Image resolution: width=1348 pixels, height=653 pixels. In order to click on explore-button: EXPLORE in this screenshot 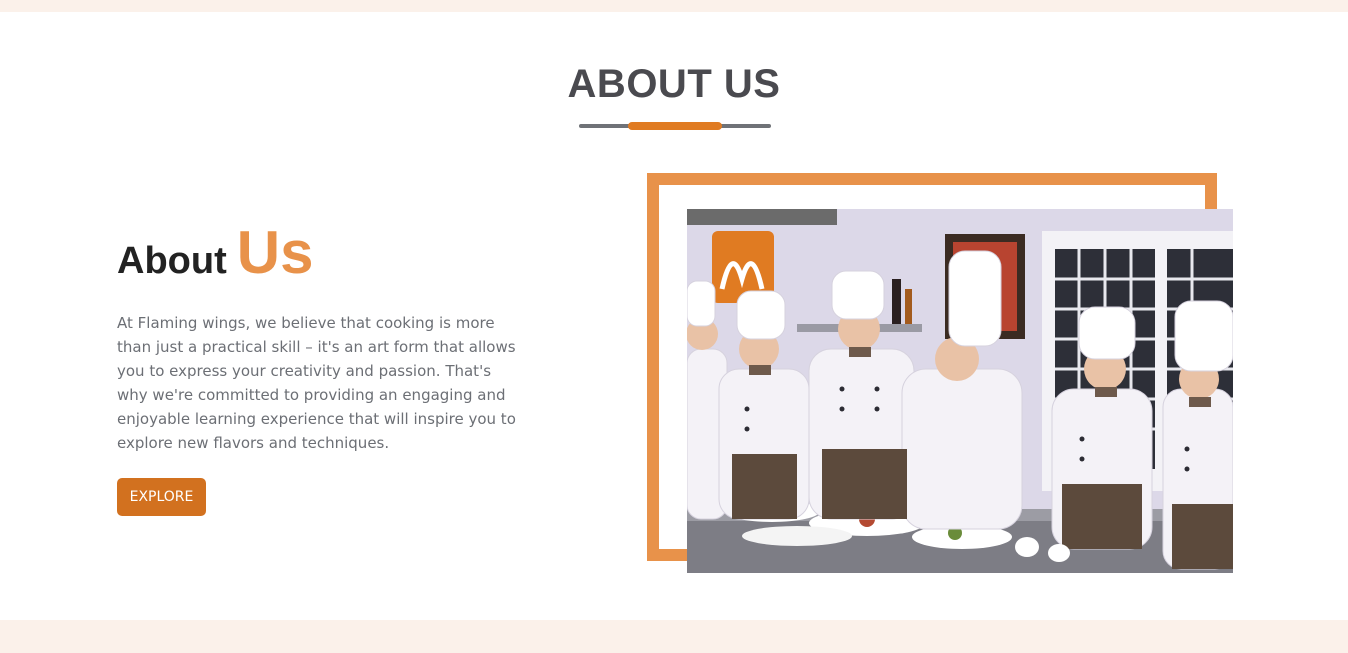, I will do `click(161, 497)`.